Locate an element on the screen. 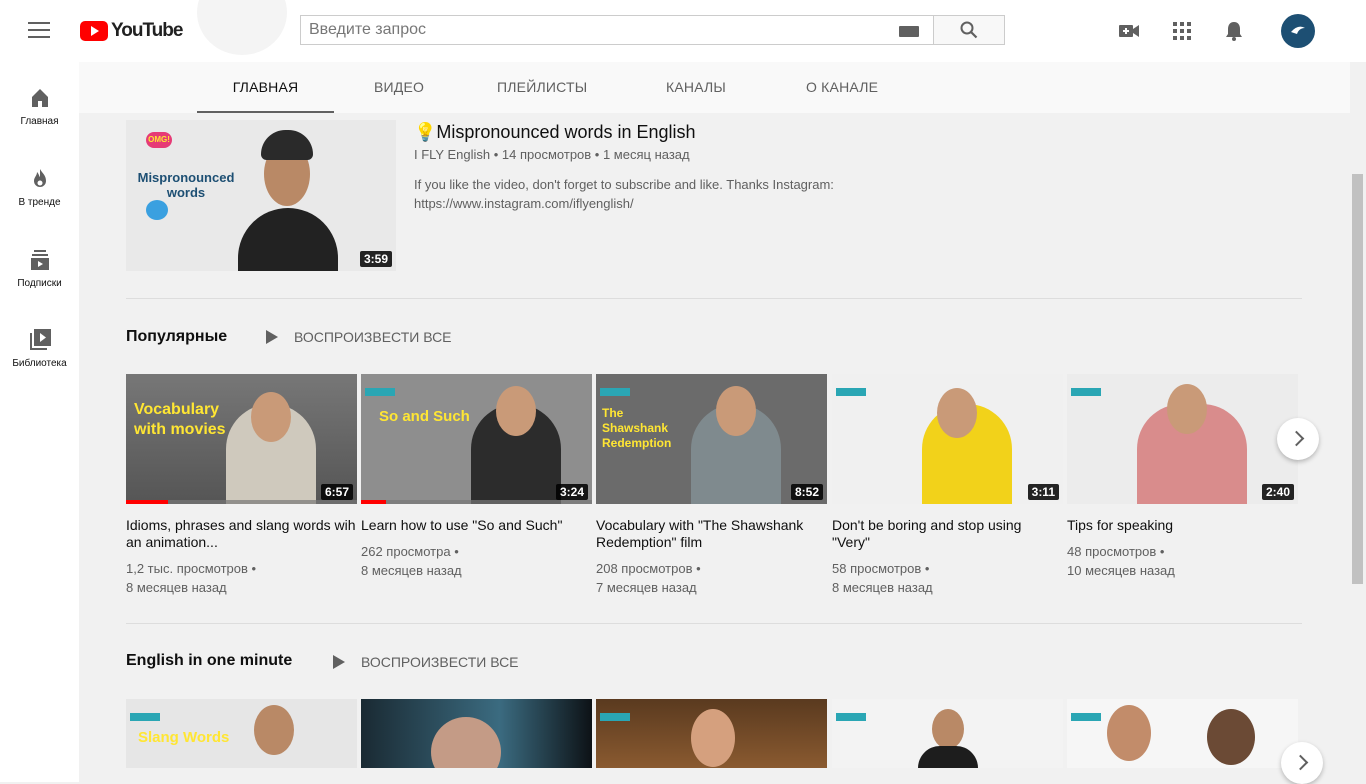 The height and width of the screenshot is (784, 1366). video-thumbnail: Vocabulary with movies 6:57 is located at coordinates (241, 439).